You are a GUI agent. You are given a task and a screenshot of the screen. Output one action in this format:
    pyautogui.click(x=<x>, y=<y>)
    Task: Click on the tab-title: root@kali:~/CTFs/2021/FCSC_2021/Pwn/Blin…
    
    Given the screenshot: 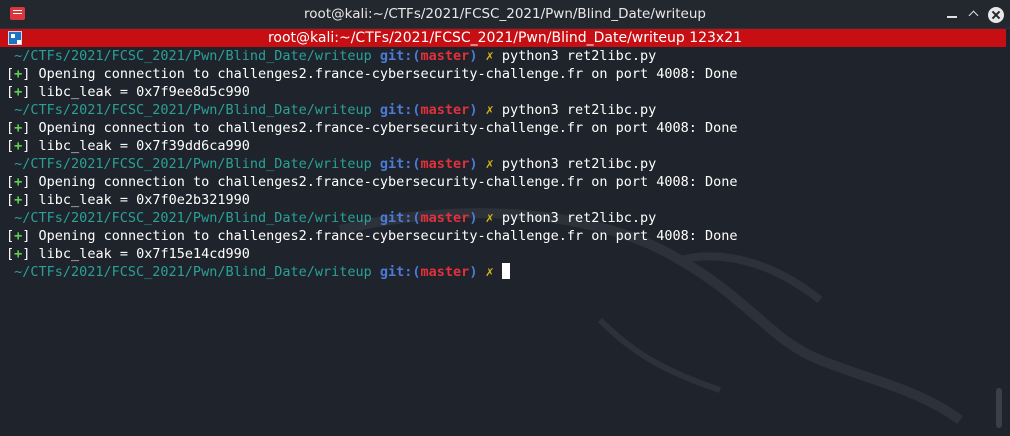 What is the action you would take?
    pyautogui.click(x=505, y=38)
    